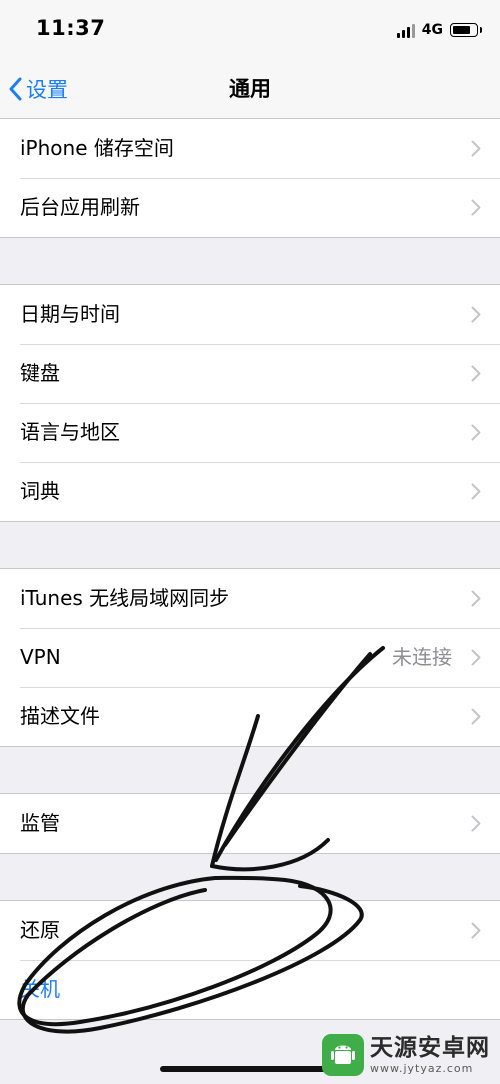 The width and height of the screenshot is (500, 1084). I want to click on row-label: VPN, so click(40, 657).